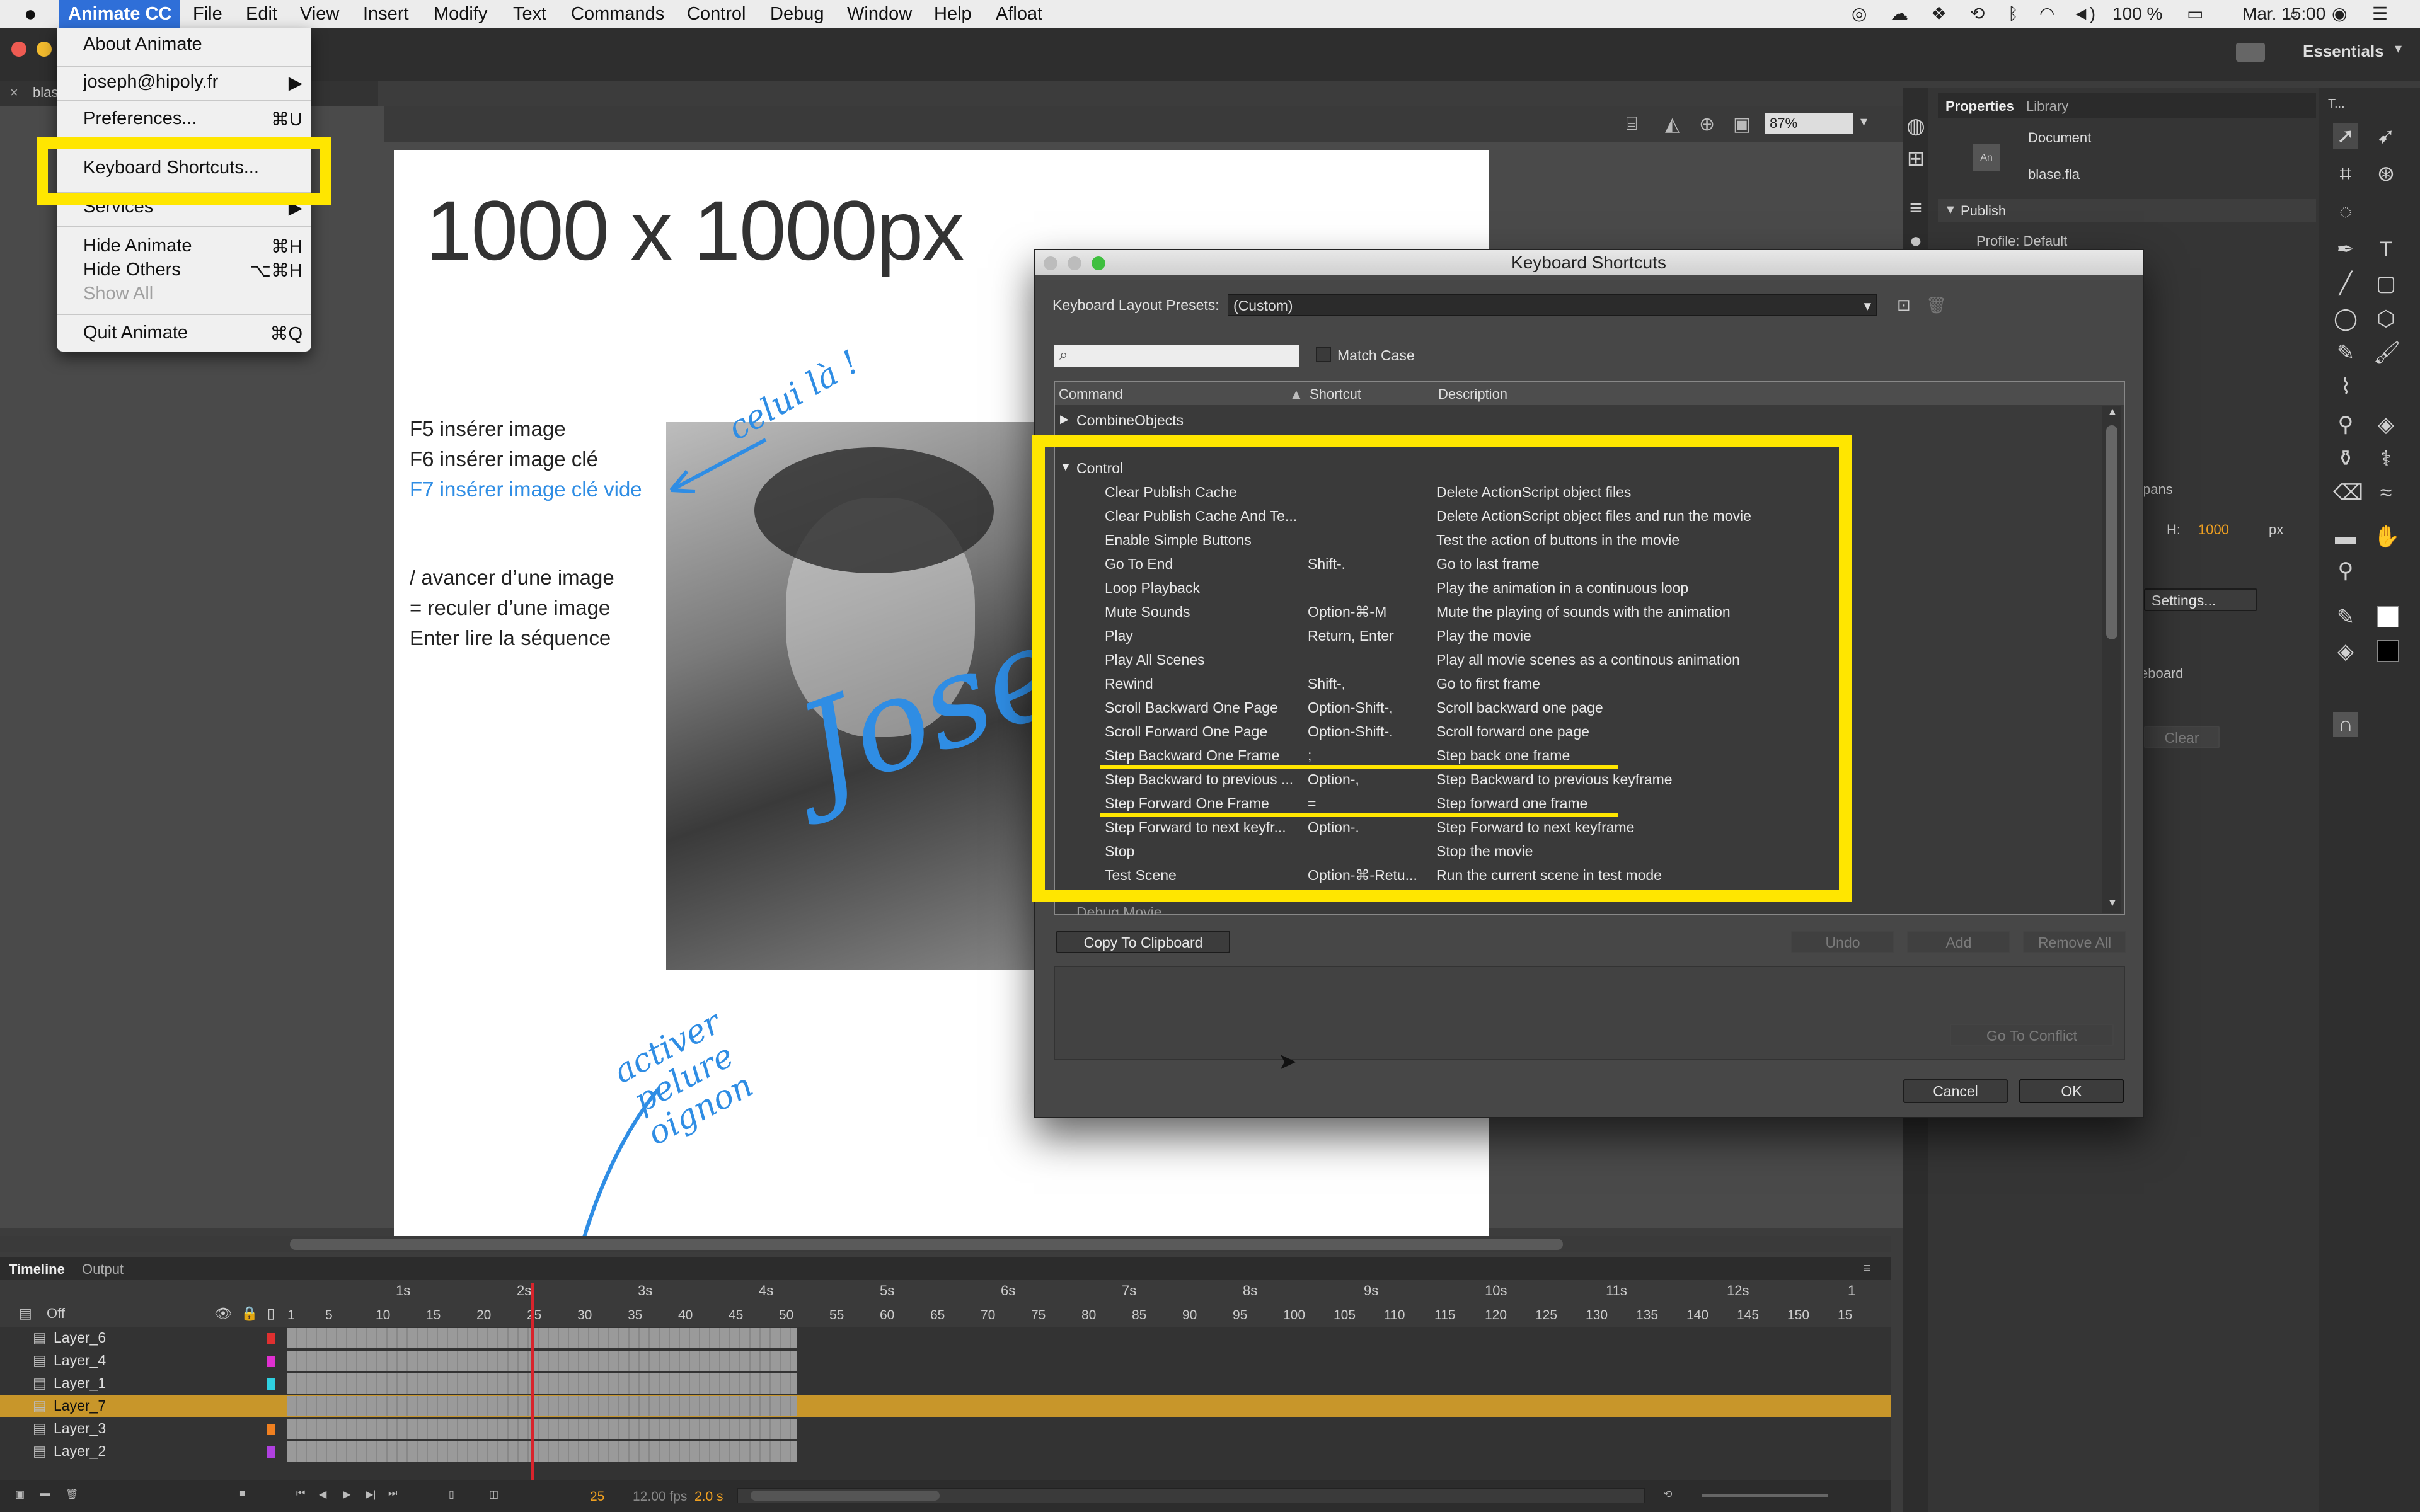 The image size is (2420, 1512). What do you see at coordinates (2386, 136) in the screenshot?
I see `subselection-tool-icon: ➹` at bounding box center [2386, 136].